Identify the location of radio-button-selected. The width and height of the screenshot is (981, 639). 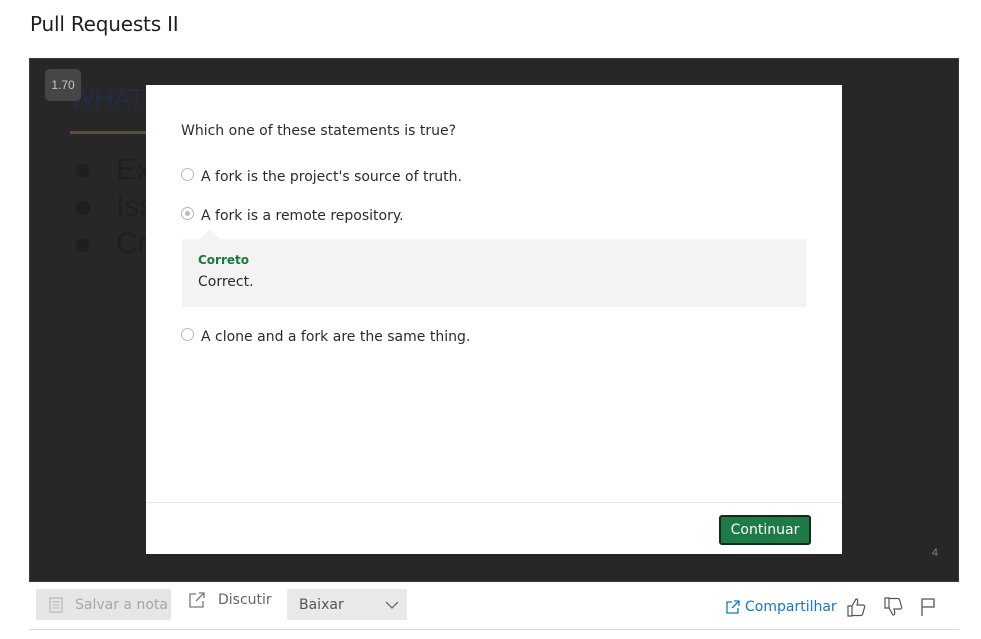
(187, 213).